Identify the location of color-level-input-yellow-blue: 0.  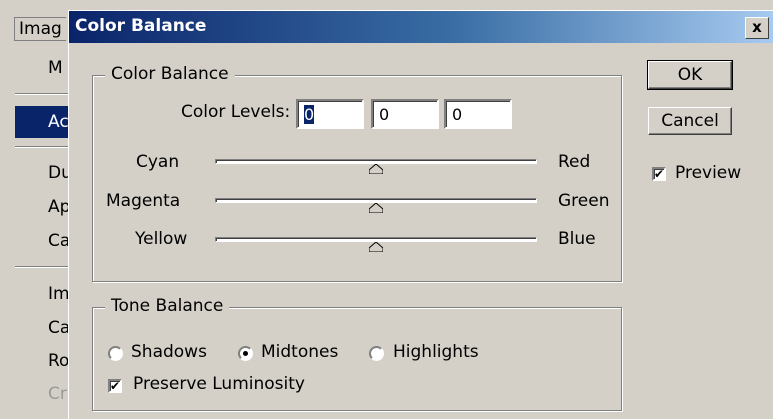
(478, 114).